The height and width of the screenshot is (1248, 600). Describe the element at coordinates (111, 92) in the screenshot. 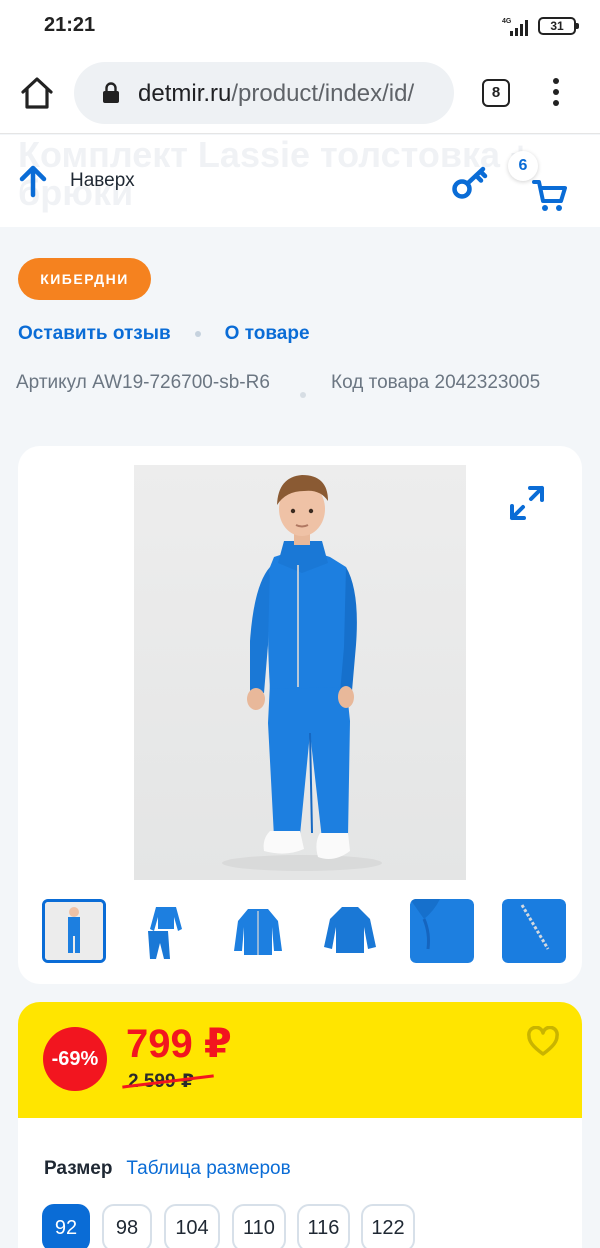

I see `lock-icon` at that location.